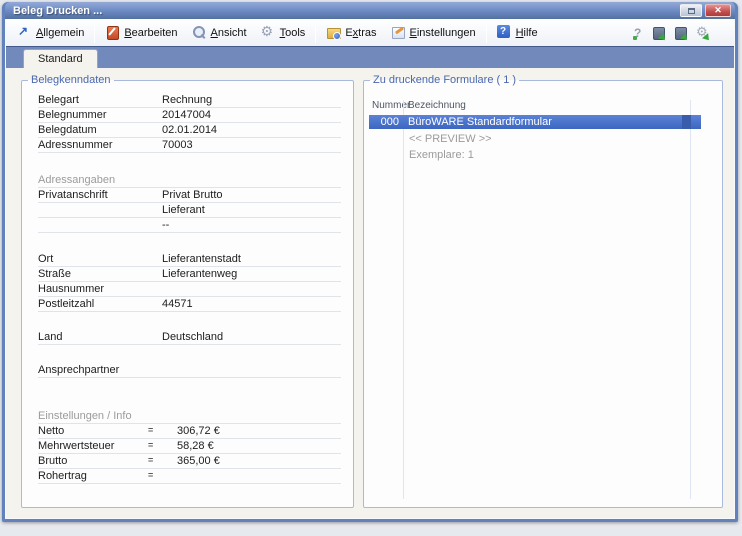 This screenshot has width=742, height=536. I want to click on menu-item-label: Einstellungen, so click(442, 32).